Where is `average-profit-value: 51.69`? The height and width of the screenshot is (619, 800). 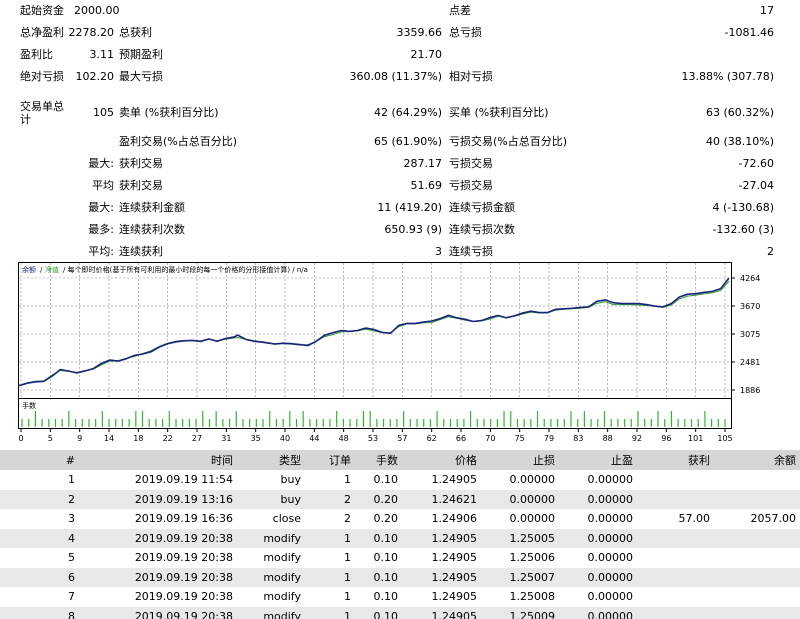 average-profit-value: 51.69 is located at coordinates (426, 185).